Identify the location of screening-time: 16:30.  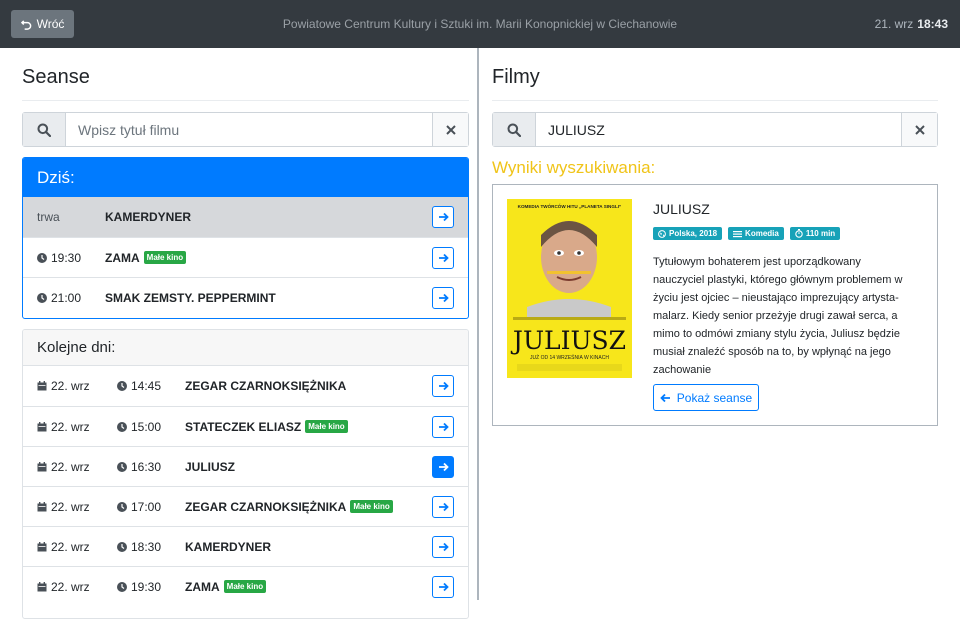
(146, 466).